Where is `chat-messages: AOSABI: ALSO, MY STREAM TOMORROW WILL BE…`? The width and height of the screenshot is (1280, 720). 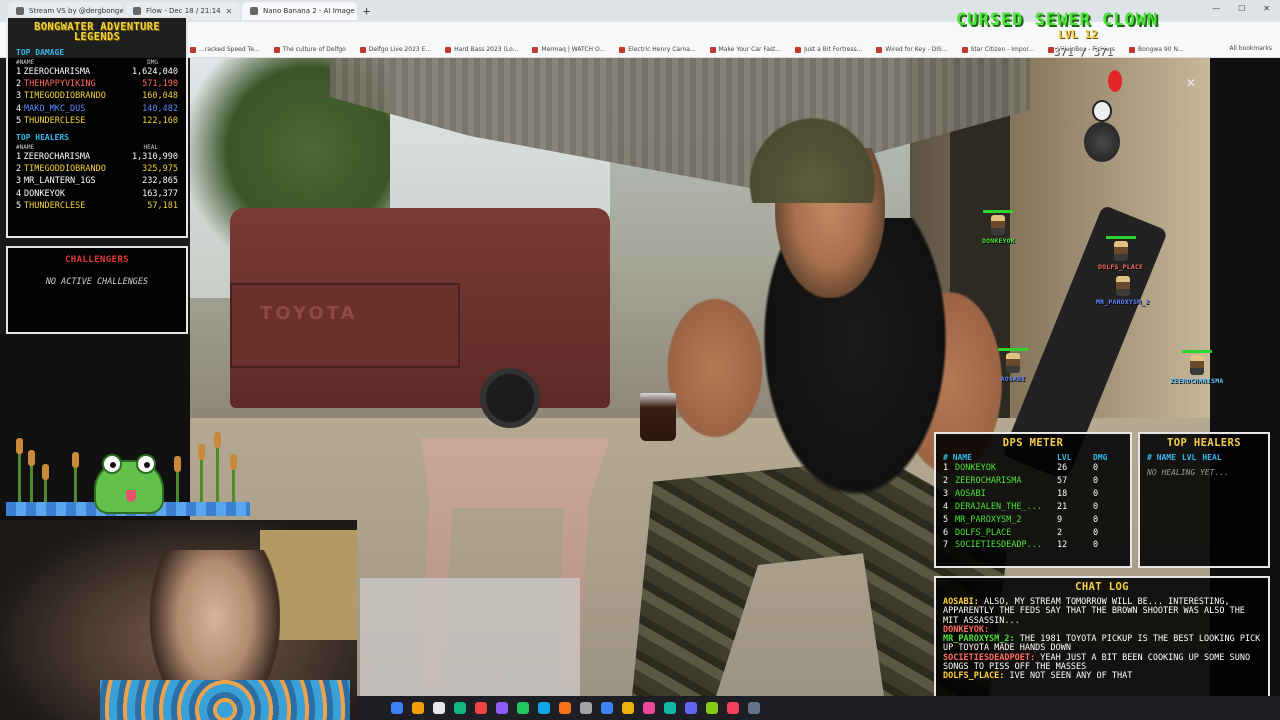 chat-messages: AOSABI: ALSO, MY STREAM TOMORROW WILL BE… is located at coordinates (1102, 639).